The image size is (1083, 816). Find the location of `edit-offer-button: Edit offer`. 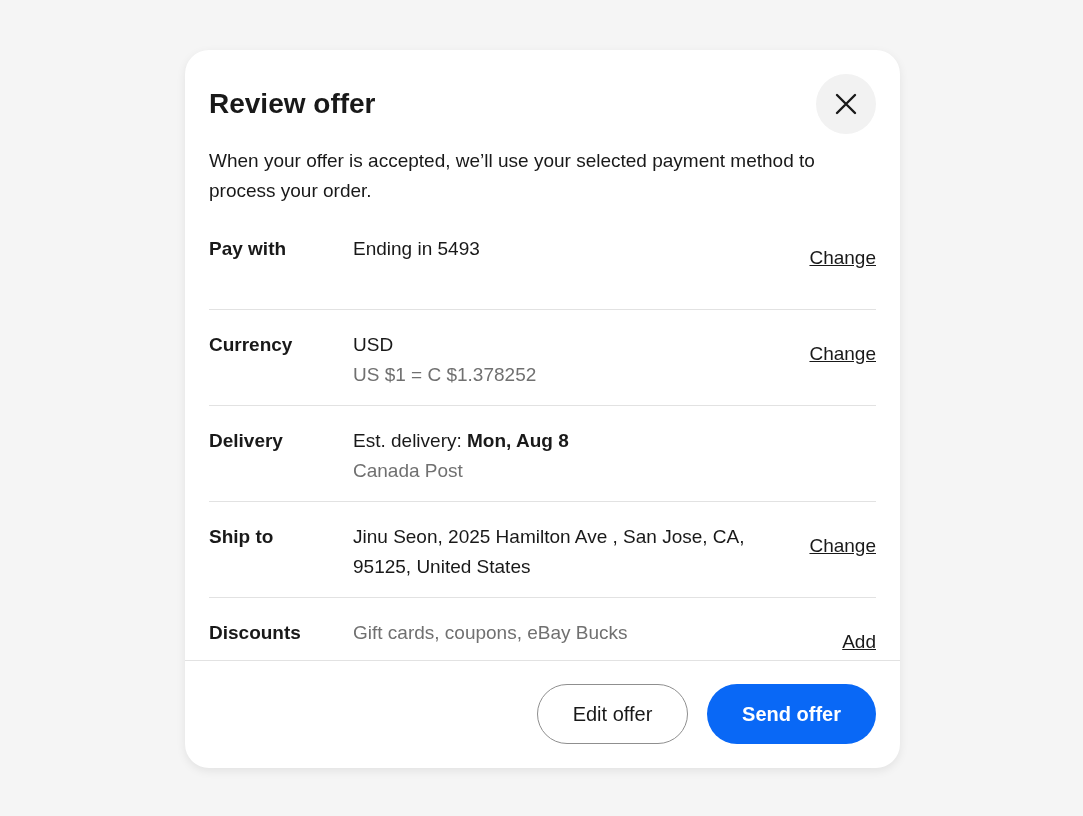

edit-offer-button: Edit offer is located at coordinates (612, 714).